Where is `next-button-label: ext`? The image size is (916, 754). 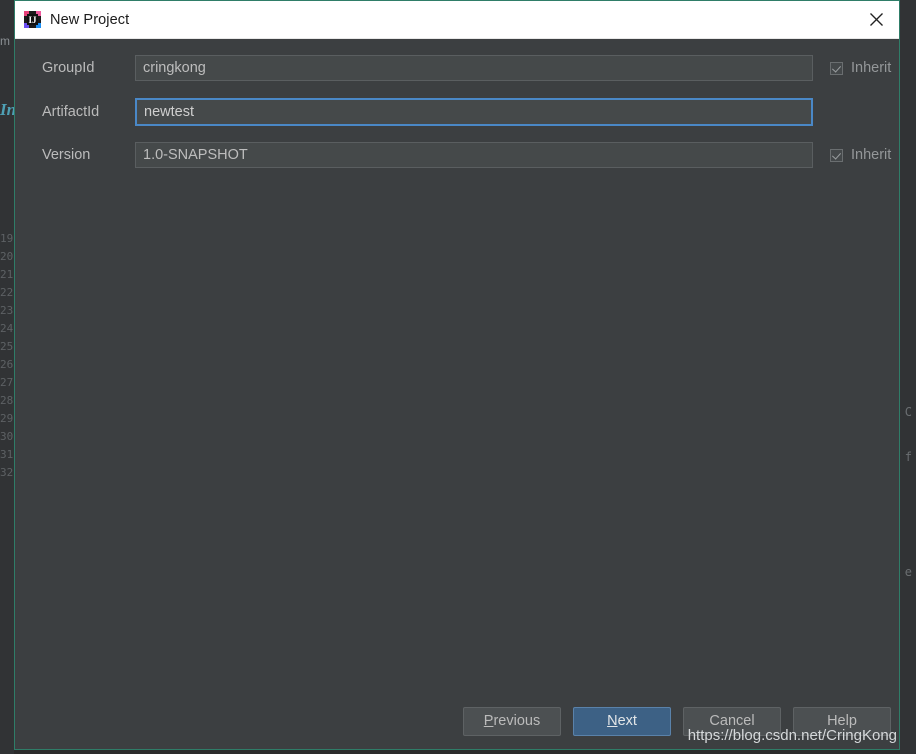 next-button-label: ext is located at coordinates (627, 721).